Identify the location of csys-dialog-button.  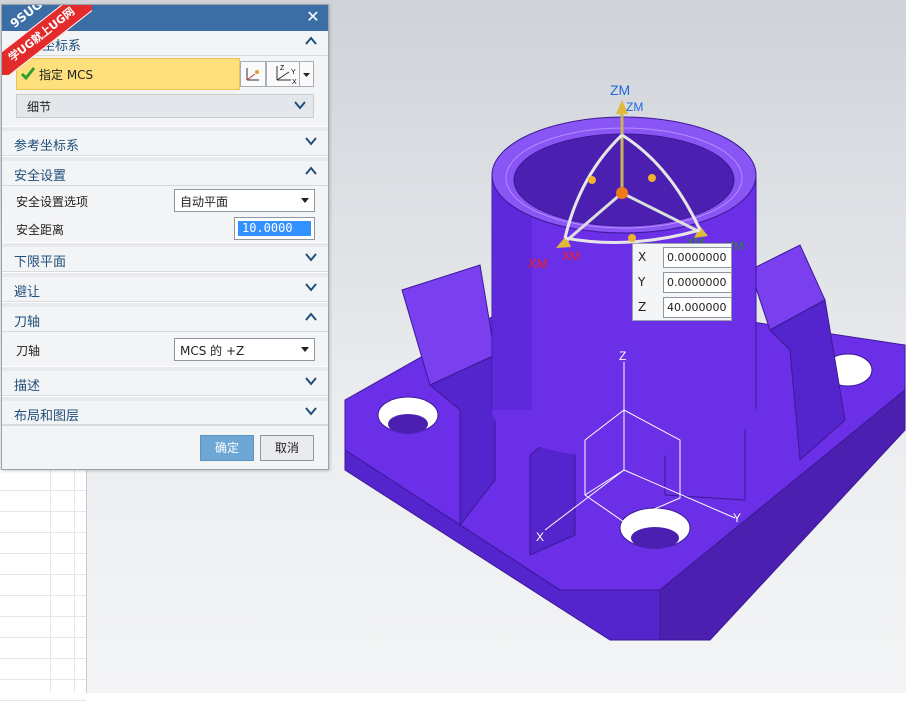
(253, 74).